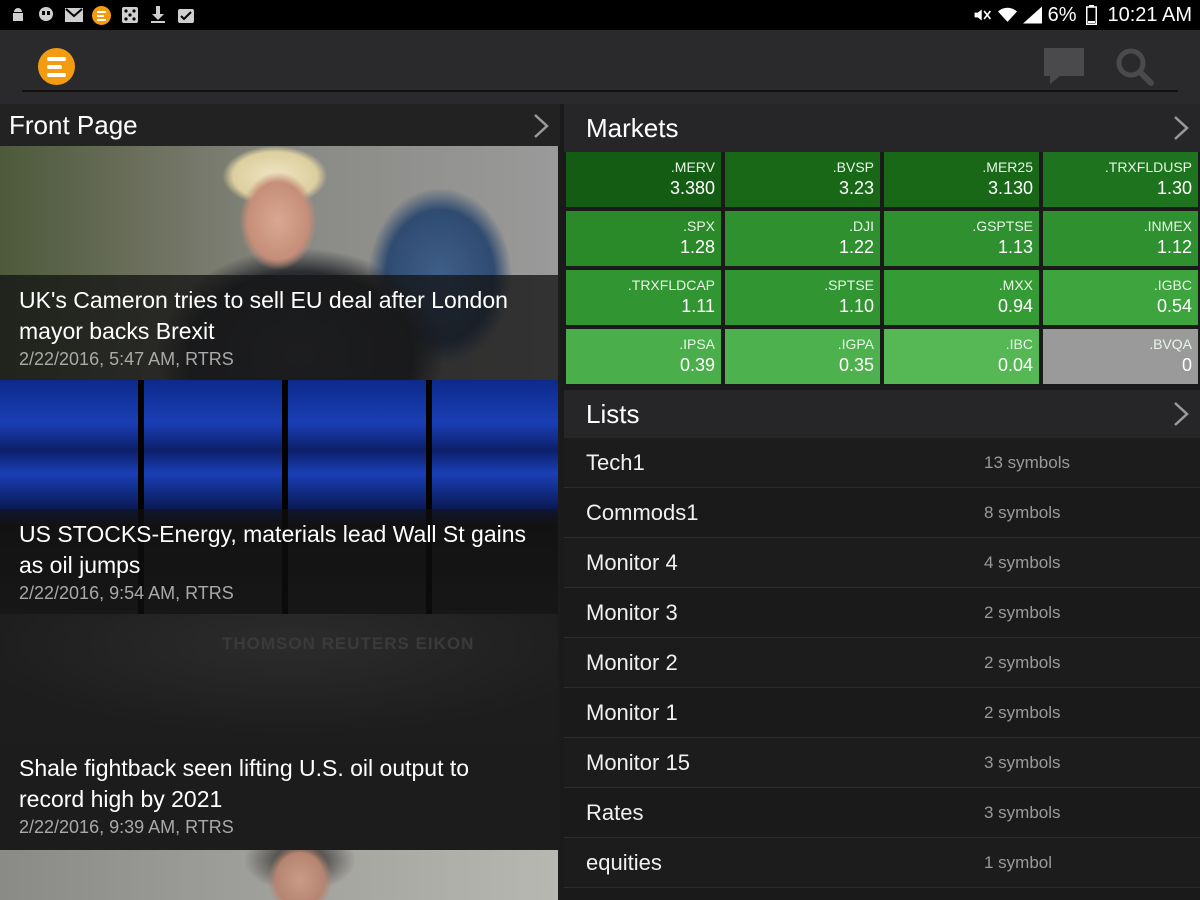 The height and width of the screenshot is (900, 1200). What do you see at coordinates (698, 306) in the screenshot?
I see `market-change: 1.11` at bounding box center [698, 306].